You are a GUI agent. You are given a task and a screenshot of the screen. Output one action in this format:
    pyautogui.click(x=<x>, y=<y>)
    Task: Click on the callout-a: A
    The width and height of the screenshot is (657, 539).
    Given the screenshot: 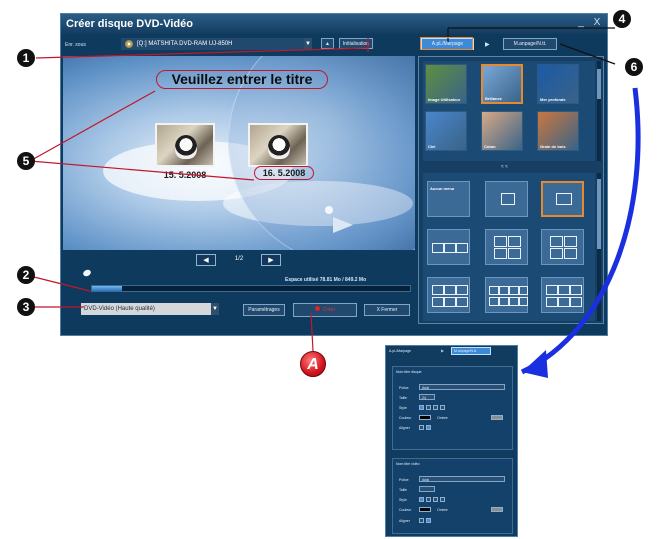 What is the action you would take?
    pyautogui.click(x=313, y=364)
    